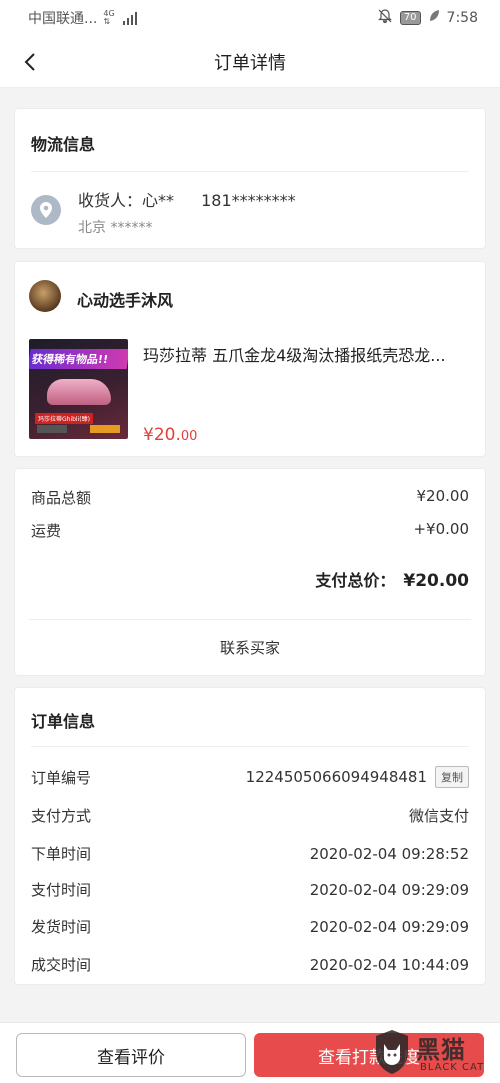 Image resolution: width=500 pixels, height=1083 pixels. What do you see at coordinates (63, 144) in the screenshot?
I see `logistics-title: 物流信息` at bounding box center [63, 144].